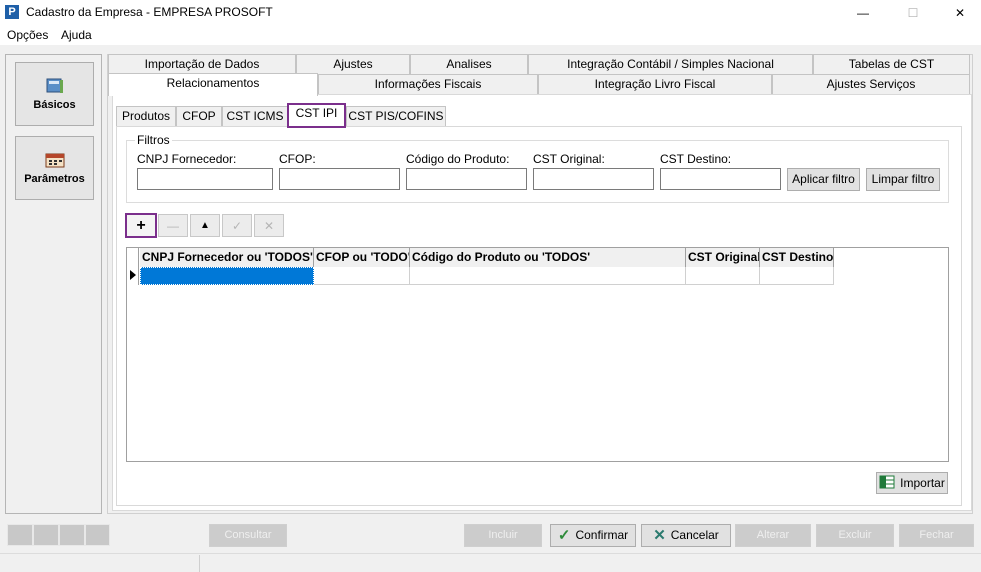  What do you see at coordinates (503, 535) in the screenshot?
I see `incluir-button: Incluir` at bounding box center [503, 535].